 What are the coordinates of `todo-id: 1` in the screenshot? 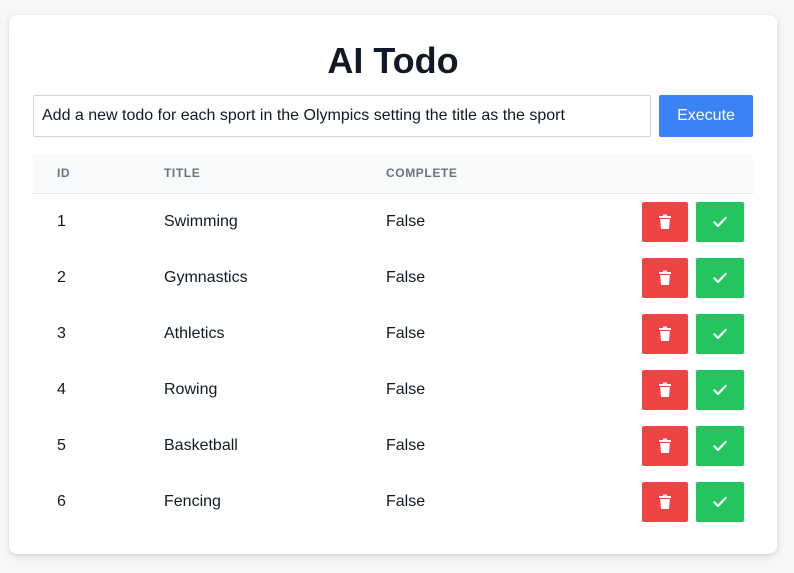 It's located at (61, 221).